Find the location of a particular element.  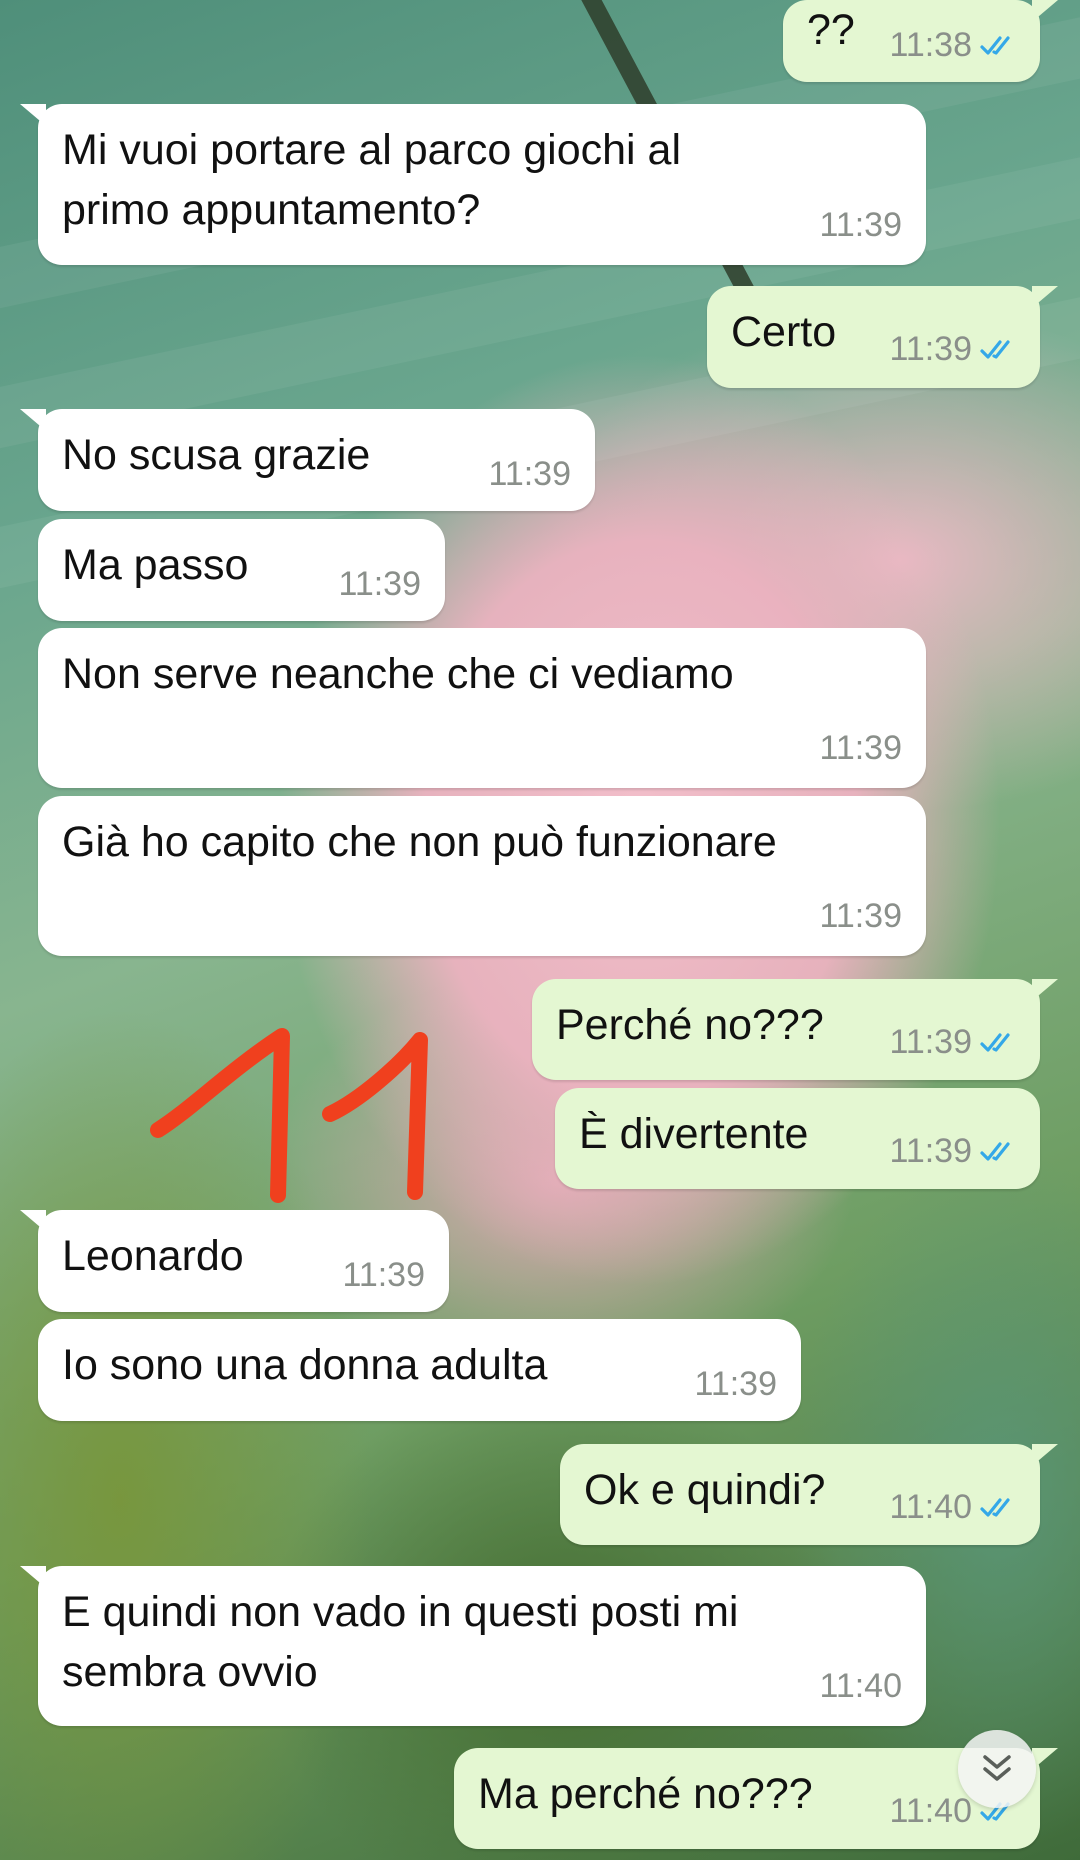

chevron-double-down-icon is located at coordinates (997, 1768).